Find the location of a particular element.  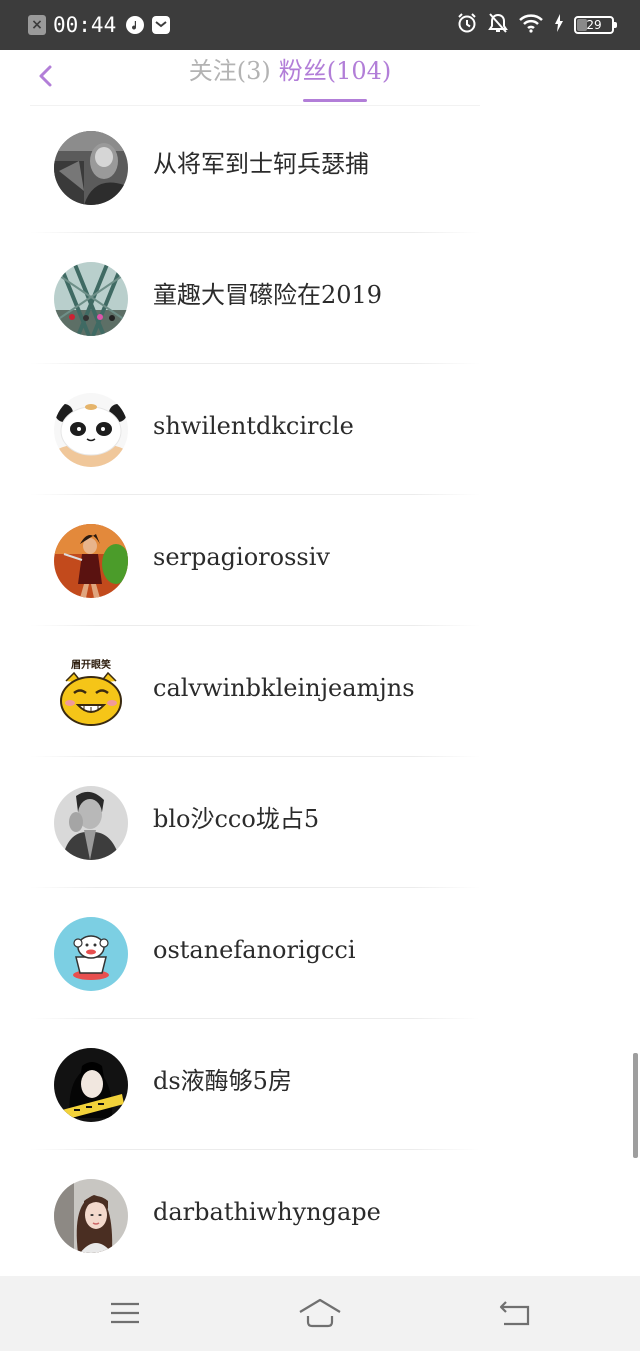

list-item: shwilentdkcircle is located at coordinates (320, 429).